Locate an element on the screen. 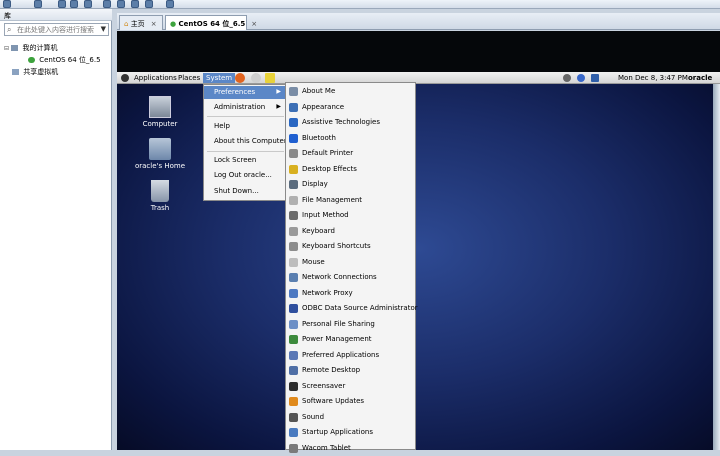 The width and height of the screenshot is (720, 456). menu-item-lock-screen: Lock Screen is located at coordinates (244, 160).